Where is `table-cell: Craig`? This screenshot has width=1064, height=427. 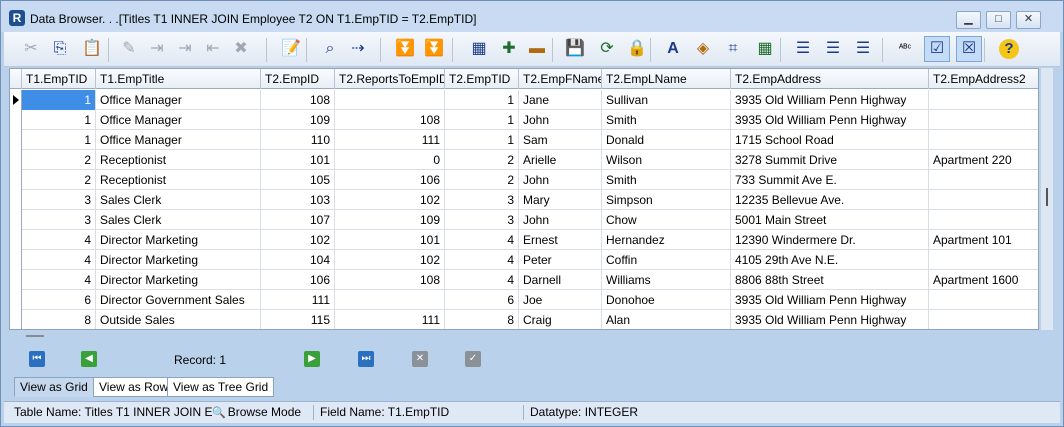 table-cell: Craig is located at coordinates (560, 319).